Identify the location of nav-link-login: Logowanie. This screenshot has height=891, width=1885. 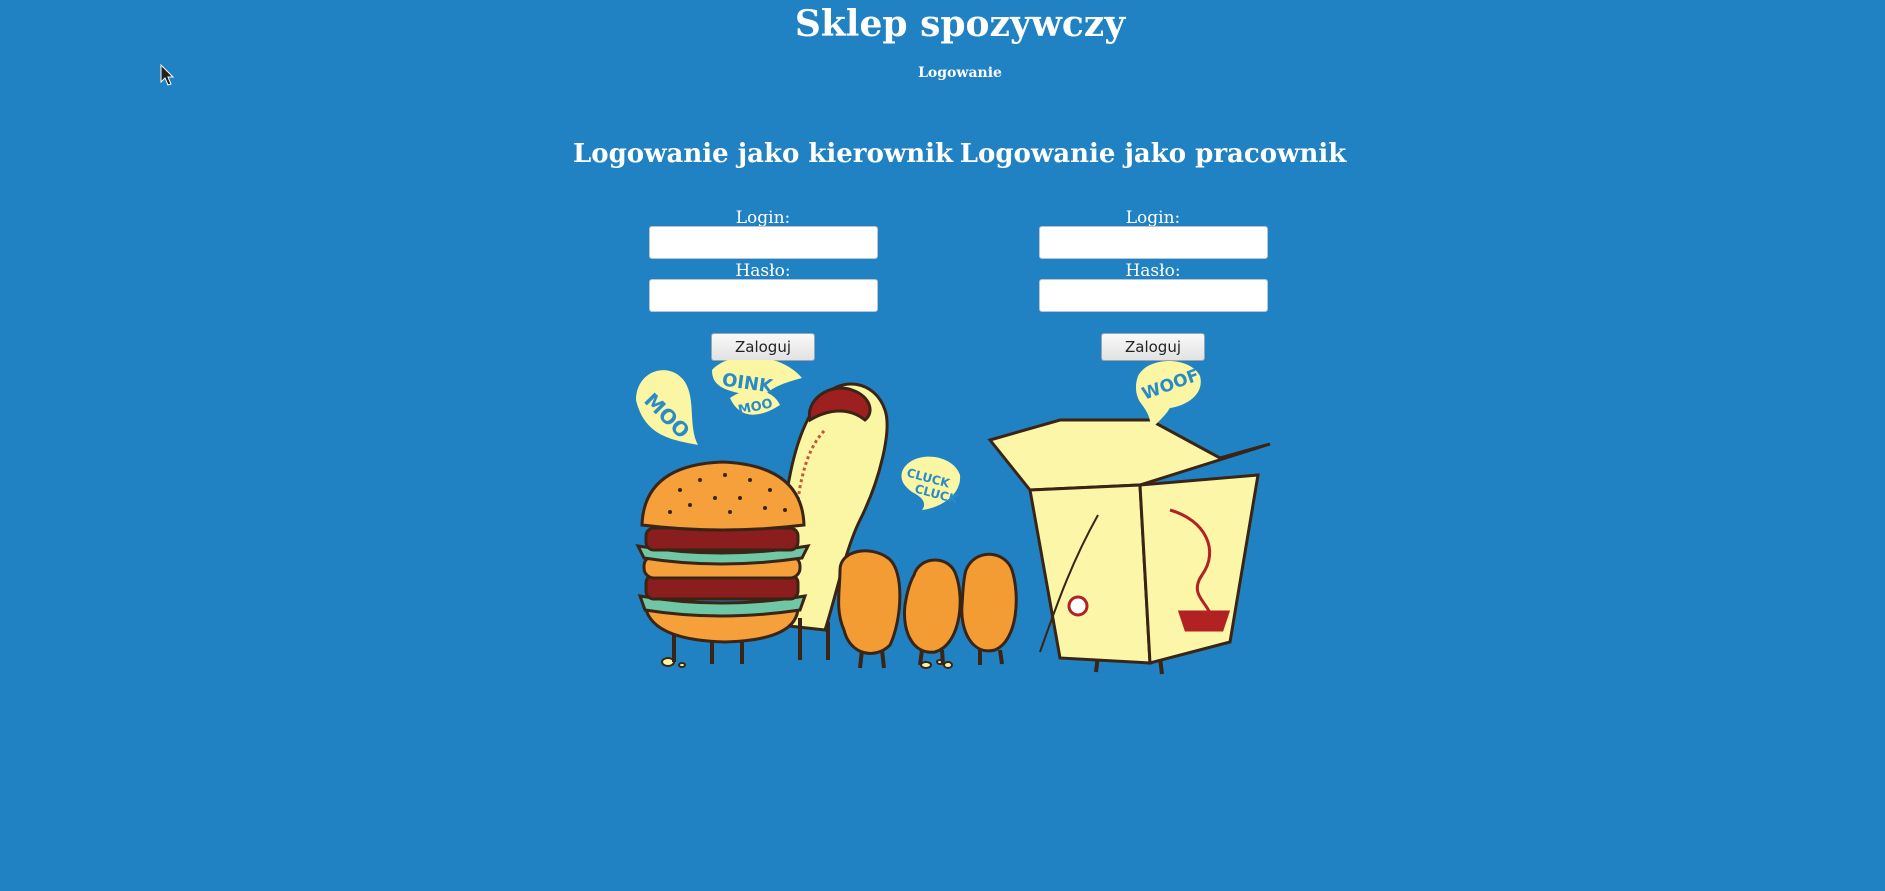
(942, 73).